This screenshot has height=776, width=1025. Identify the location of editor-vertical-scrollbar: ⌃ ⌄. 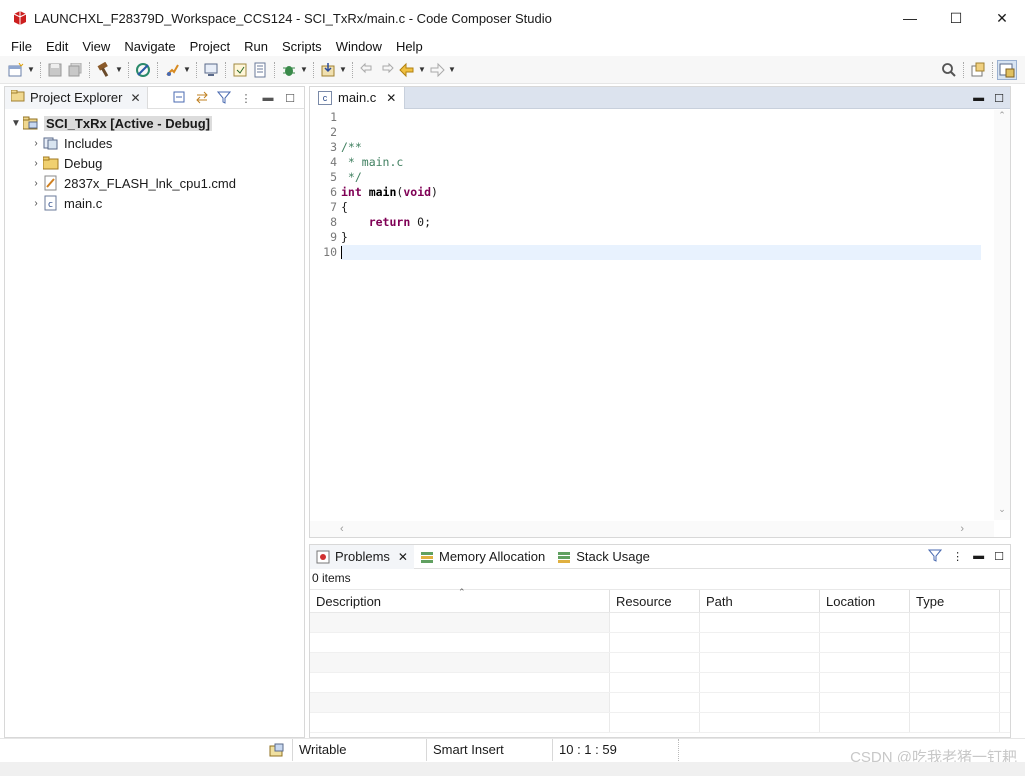
(1002, 315).